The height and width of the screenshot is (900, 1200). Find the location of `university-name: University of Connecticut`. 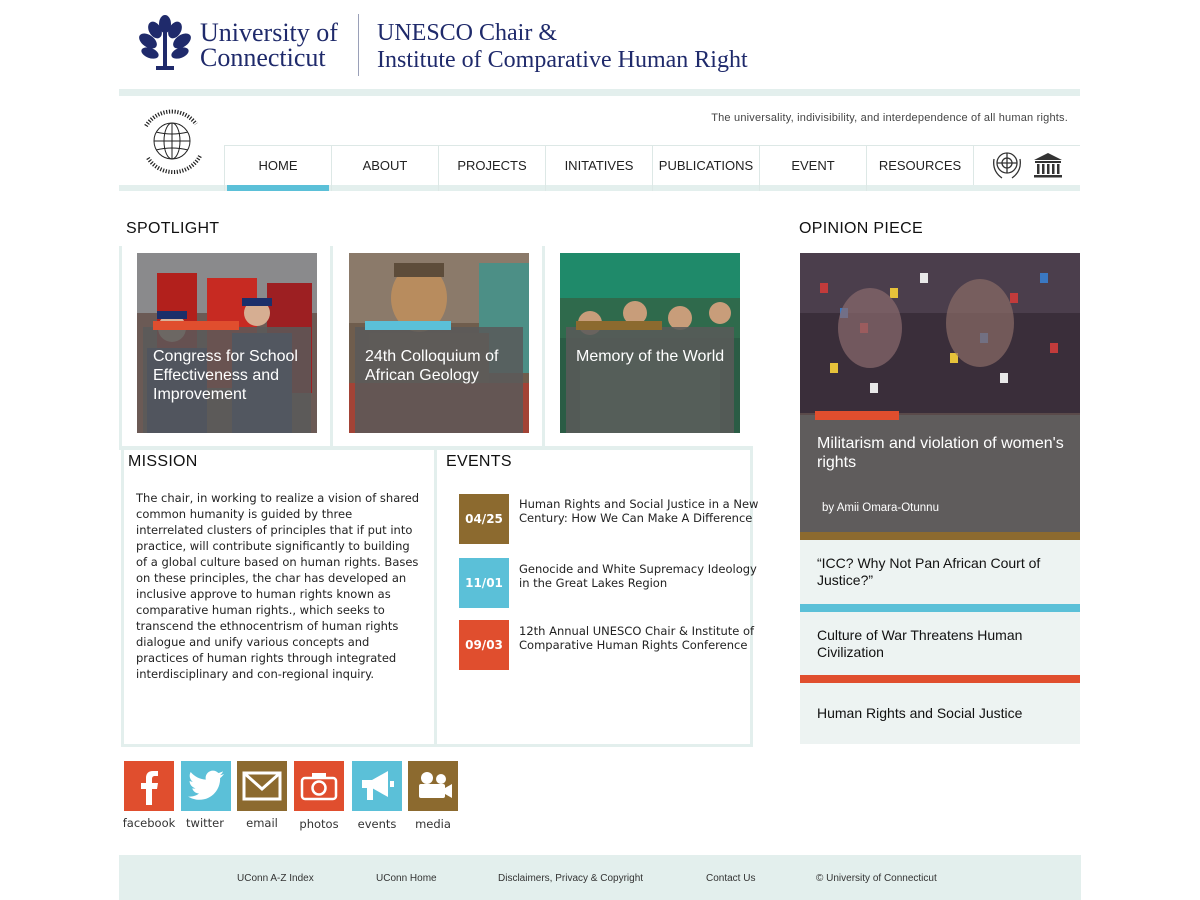

university-name: University of Connecticut is located at coordinates (269, 45).